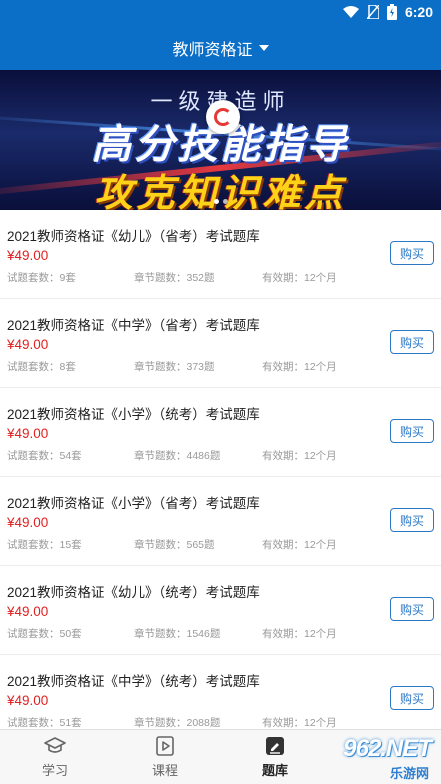 The height and width of the screenshot is (784, 441). I want to click on item-title: 2021教师资格证《幼儿》（统考）考试题库, so click(133, 592).